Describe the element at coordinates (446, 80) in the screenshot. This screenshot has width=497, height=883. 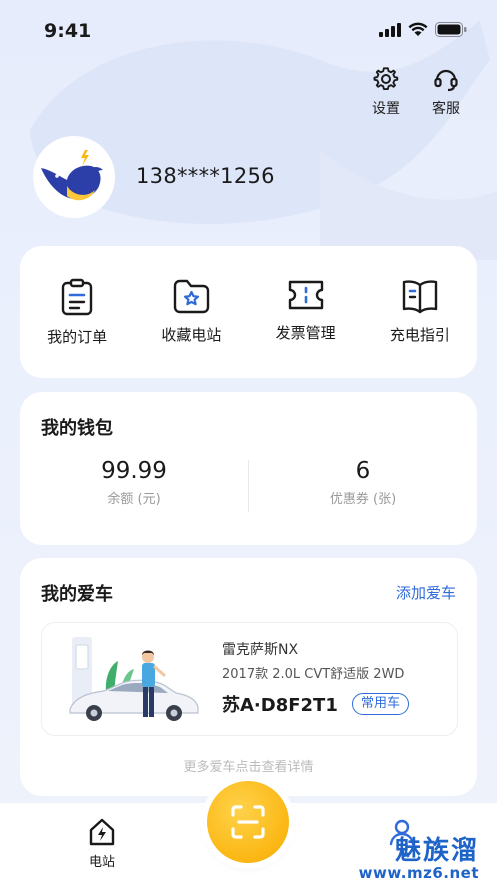
I see `headset-icon` at that location.